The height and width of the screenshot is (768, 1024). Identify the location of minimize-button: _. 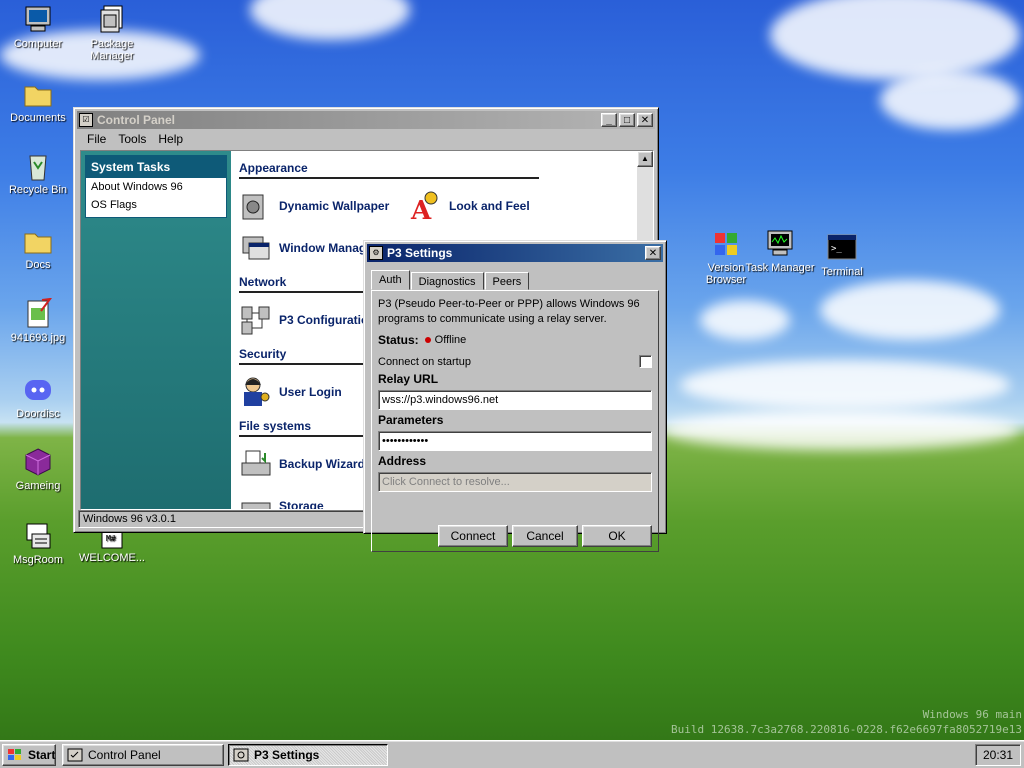
(609, 120).